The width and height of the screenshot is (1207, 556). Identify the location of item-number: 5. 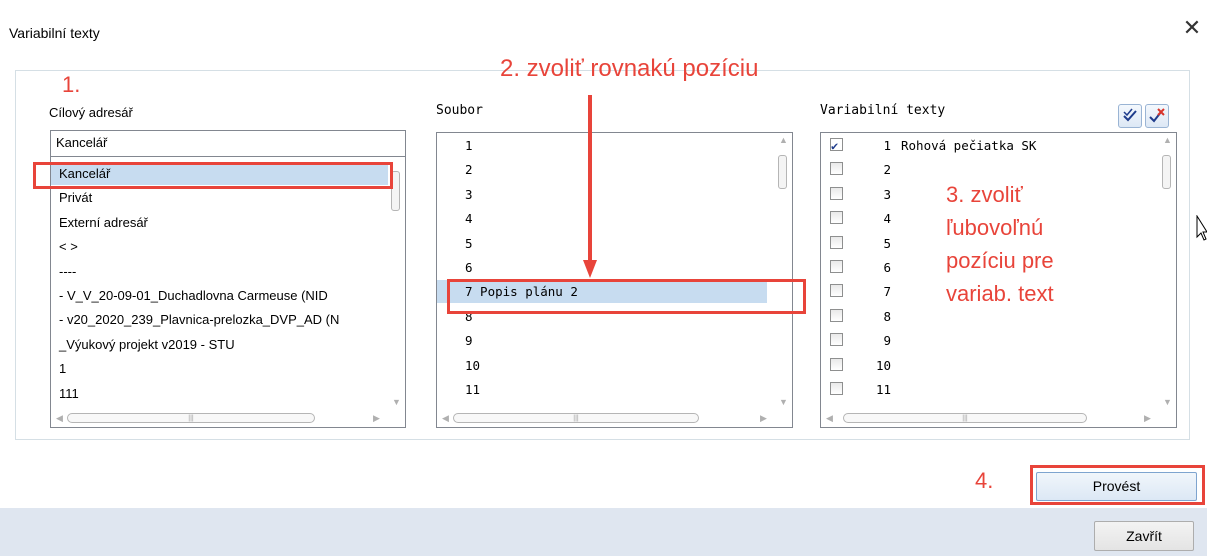
(887, 243).